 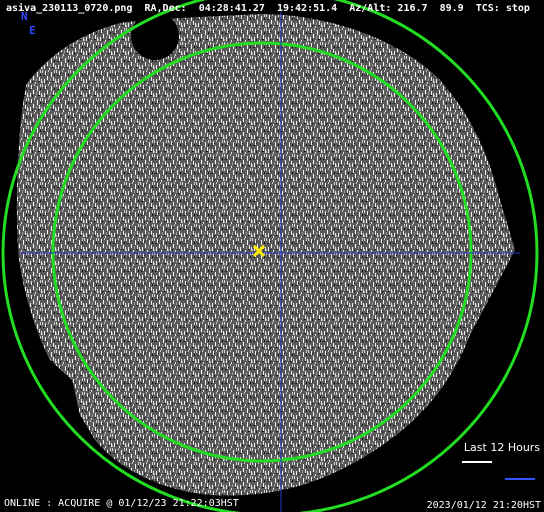 I want to click on azalt-label: Az/Alt:, so click(x=370, y=8).